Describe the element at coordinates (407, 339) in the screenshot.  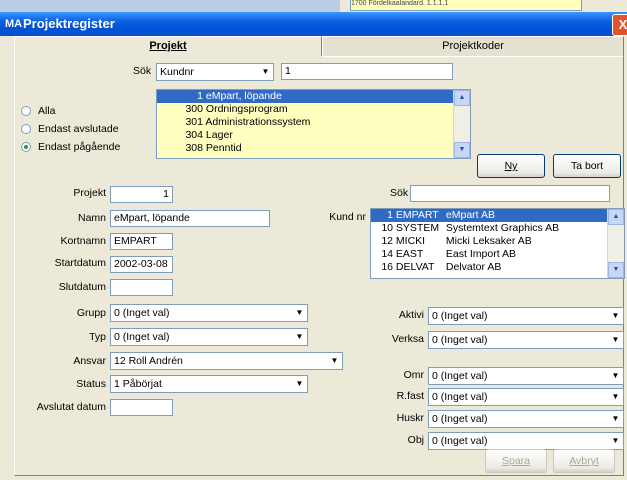
I see `verksa-label: Verksa` at that location.